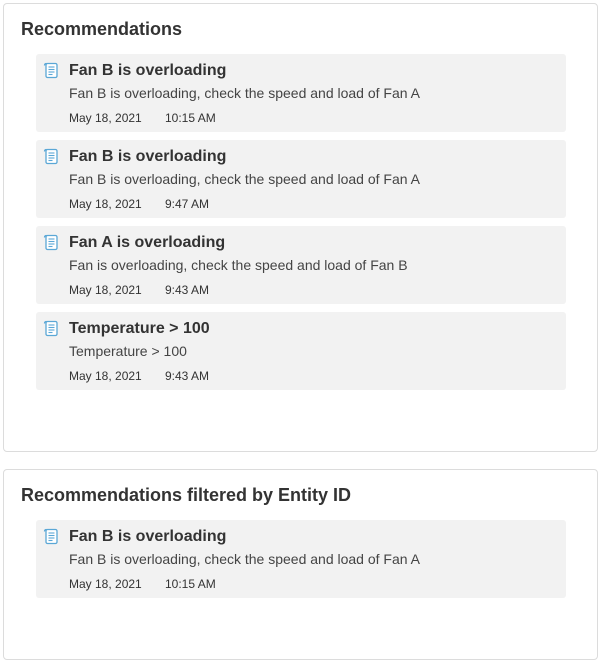  What do you see at coordinates (139, 328) in the screenshot?
I see `recommendation-title: Temperature > 100` at bounding box center [139, 328].